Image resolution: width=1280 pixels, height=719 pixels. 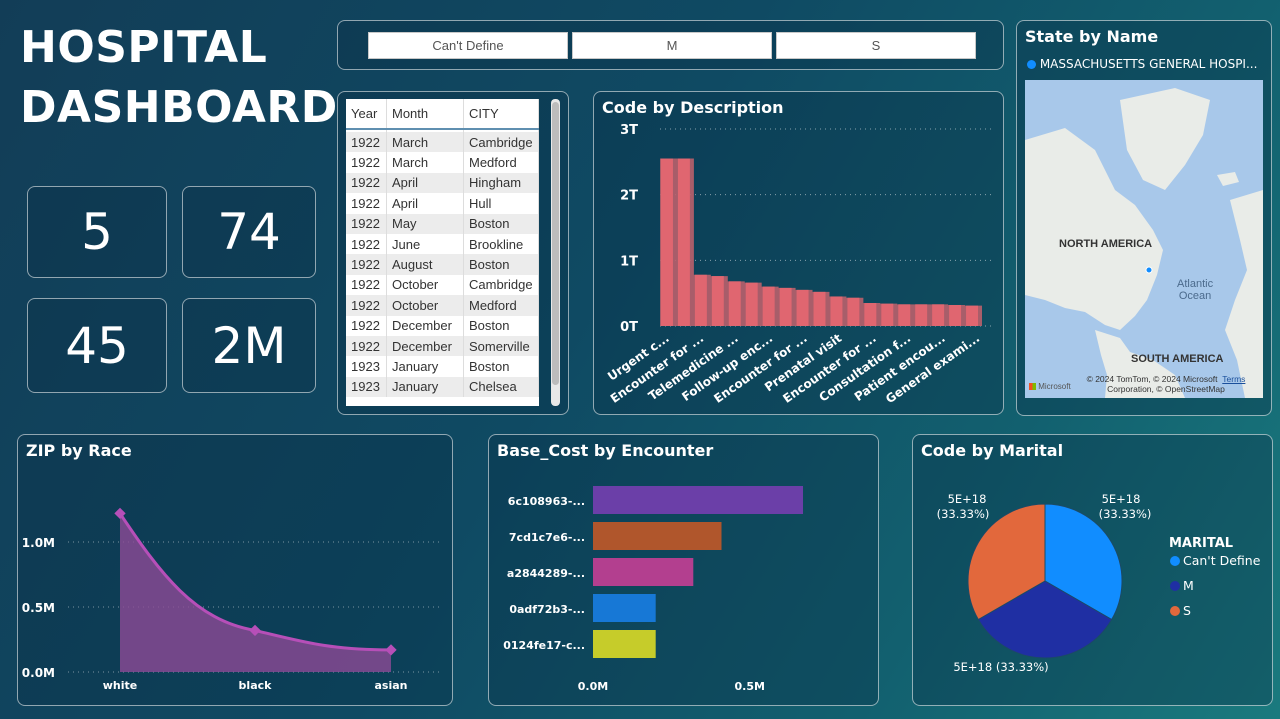 I want to click on y-axis-tick-label: 0T, so click(x=629, y=327).